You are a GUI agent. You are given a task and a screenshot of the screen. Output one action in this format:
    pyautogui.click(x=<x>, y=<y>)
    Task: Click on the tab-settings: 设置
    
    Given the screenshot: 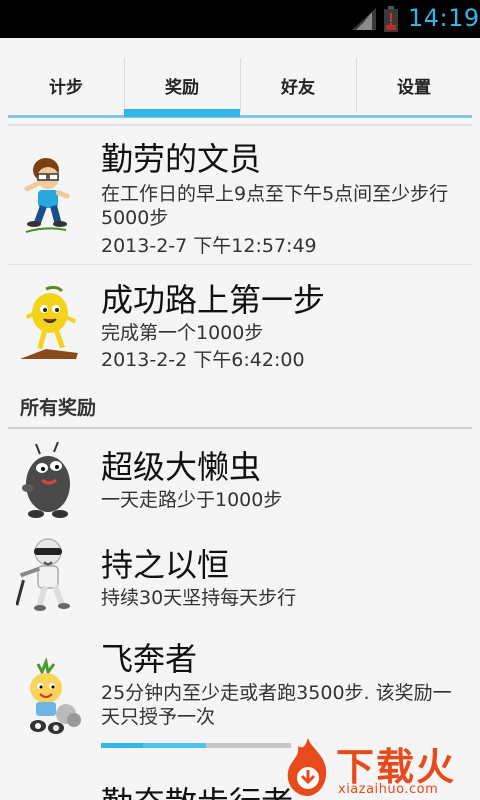 What is the action you would take?
    pyautogui.click(x=414, y=85)
    